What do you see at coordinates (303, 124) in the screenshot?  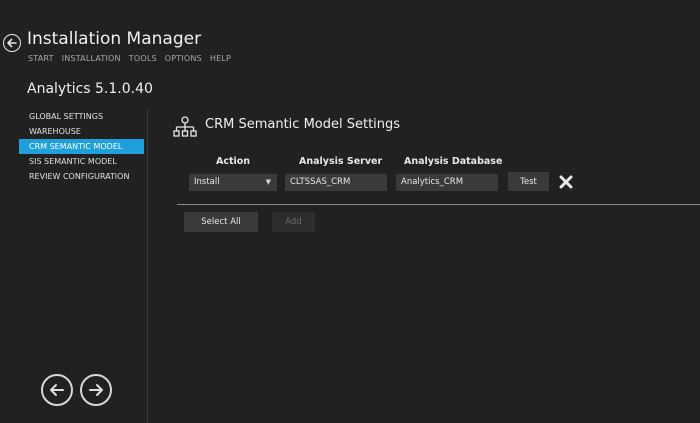 I see `section-title: CRM Semantic Model Settings` at bounding box center [303, 124].